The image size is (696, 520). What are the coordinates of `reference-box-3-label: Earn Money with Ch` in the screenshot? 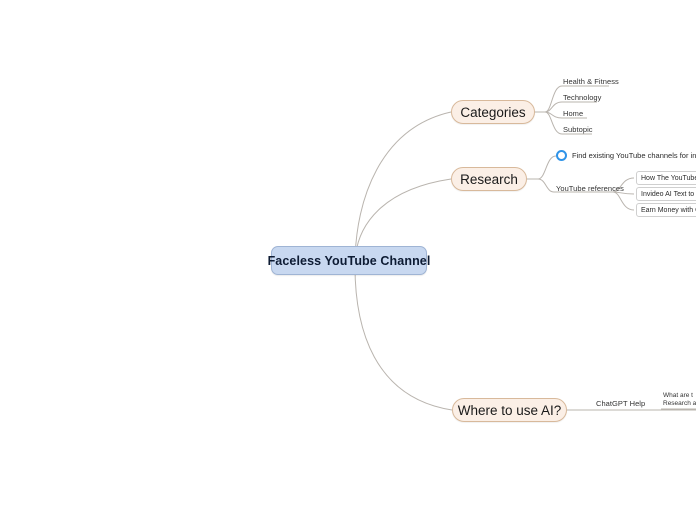 It's located at (668, 210).